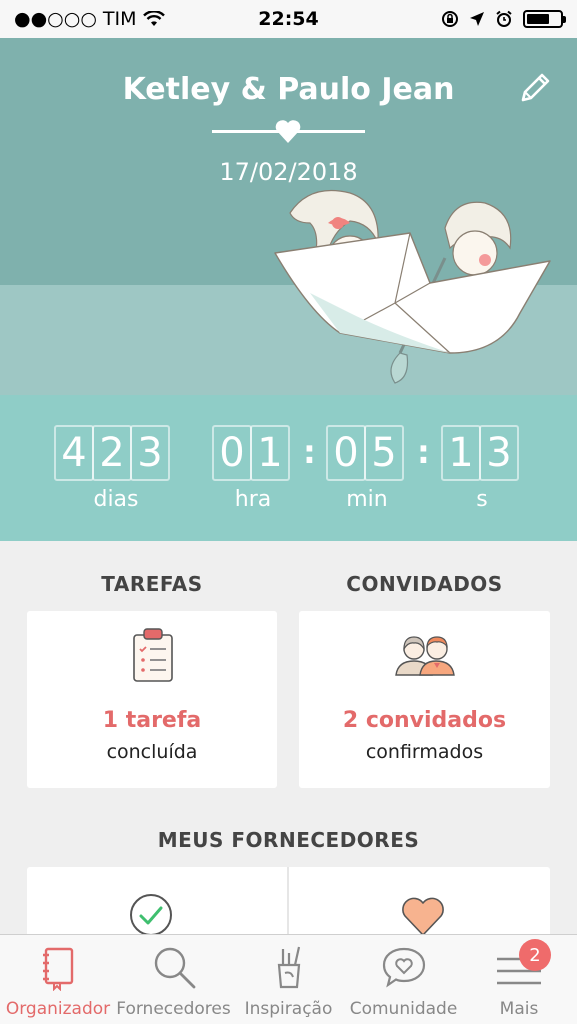  I want to click on days-digit: 2, so click(112, 453).